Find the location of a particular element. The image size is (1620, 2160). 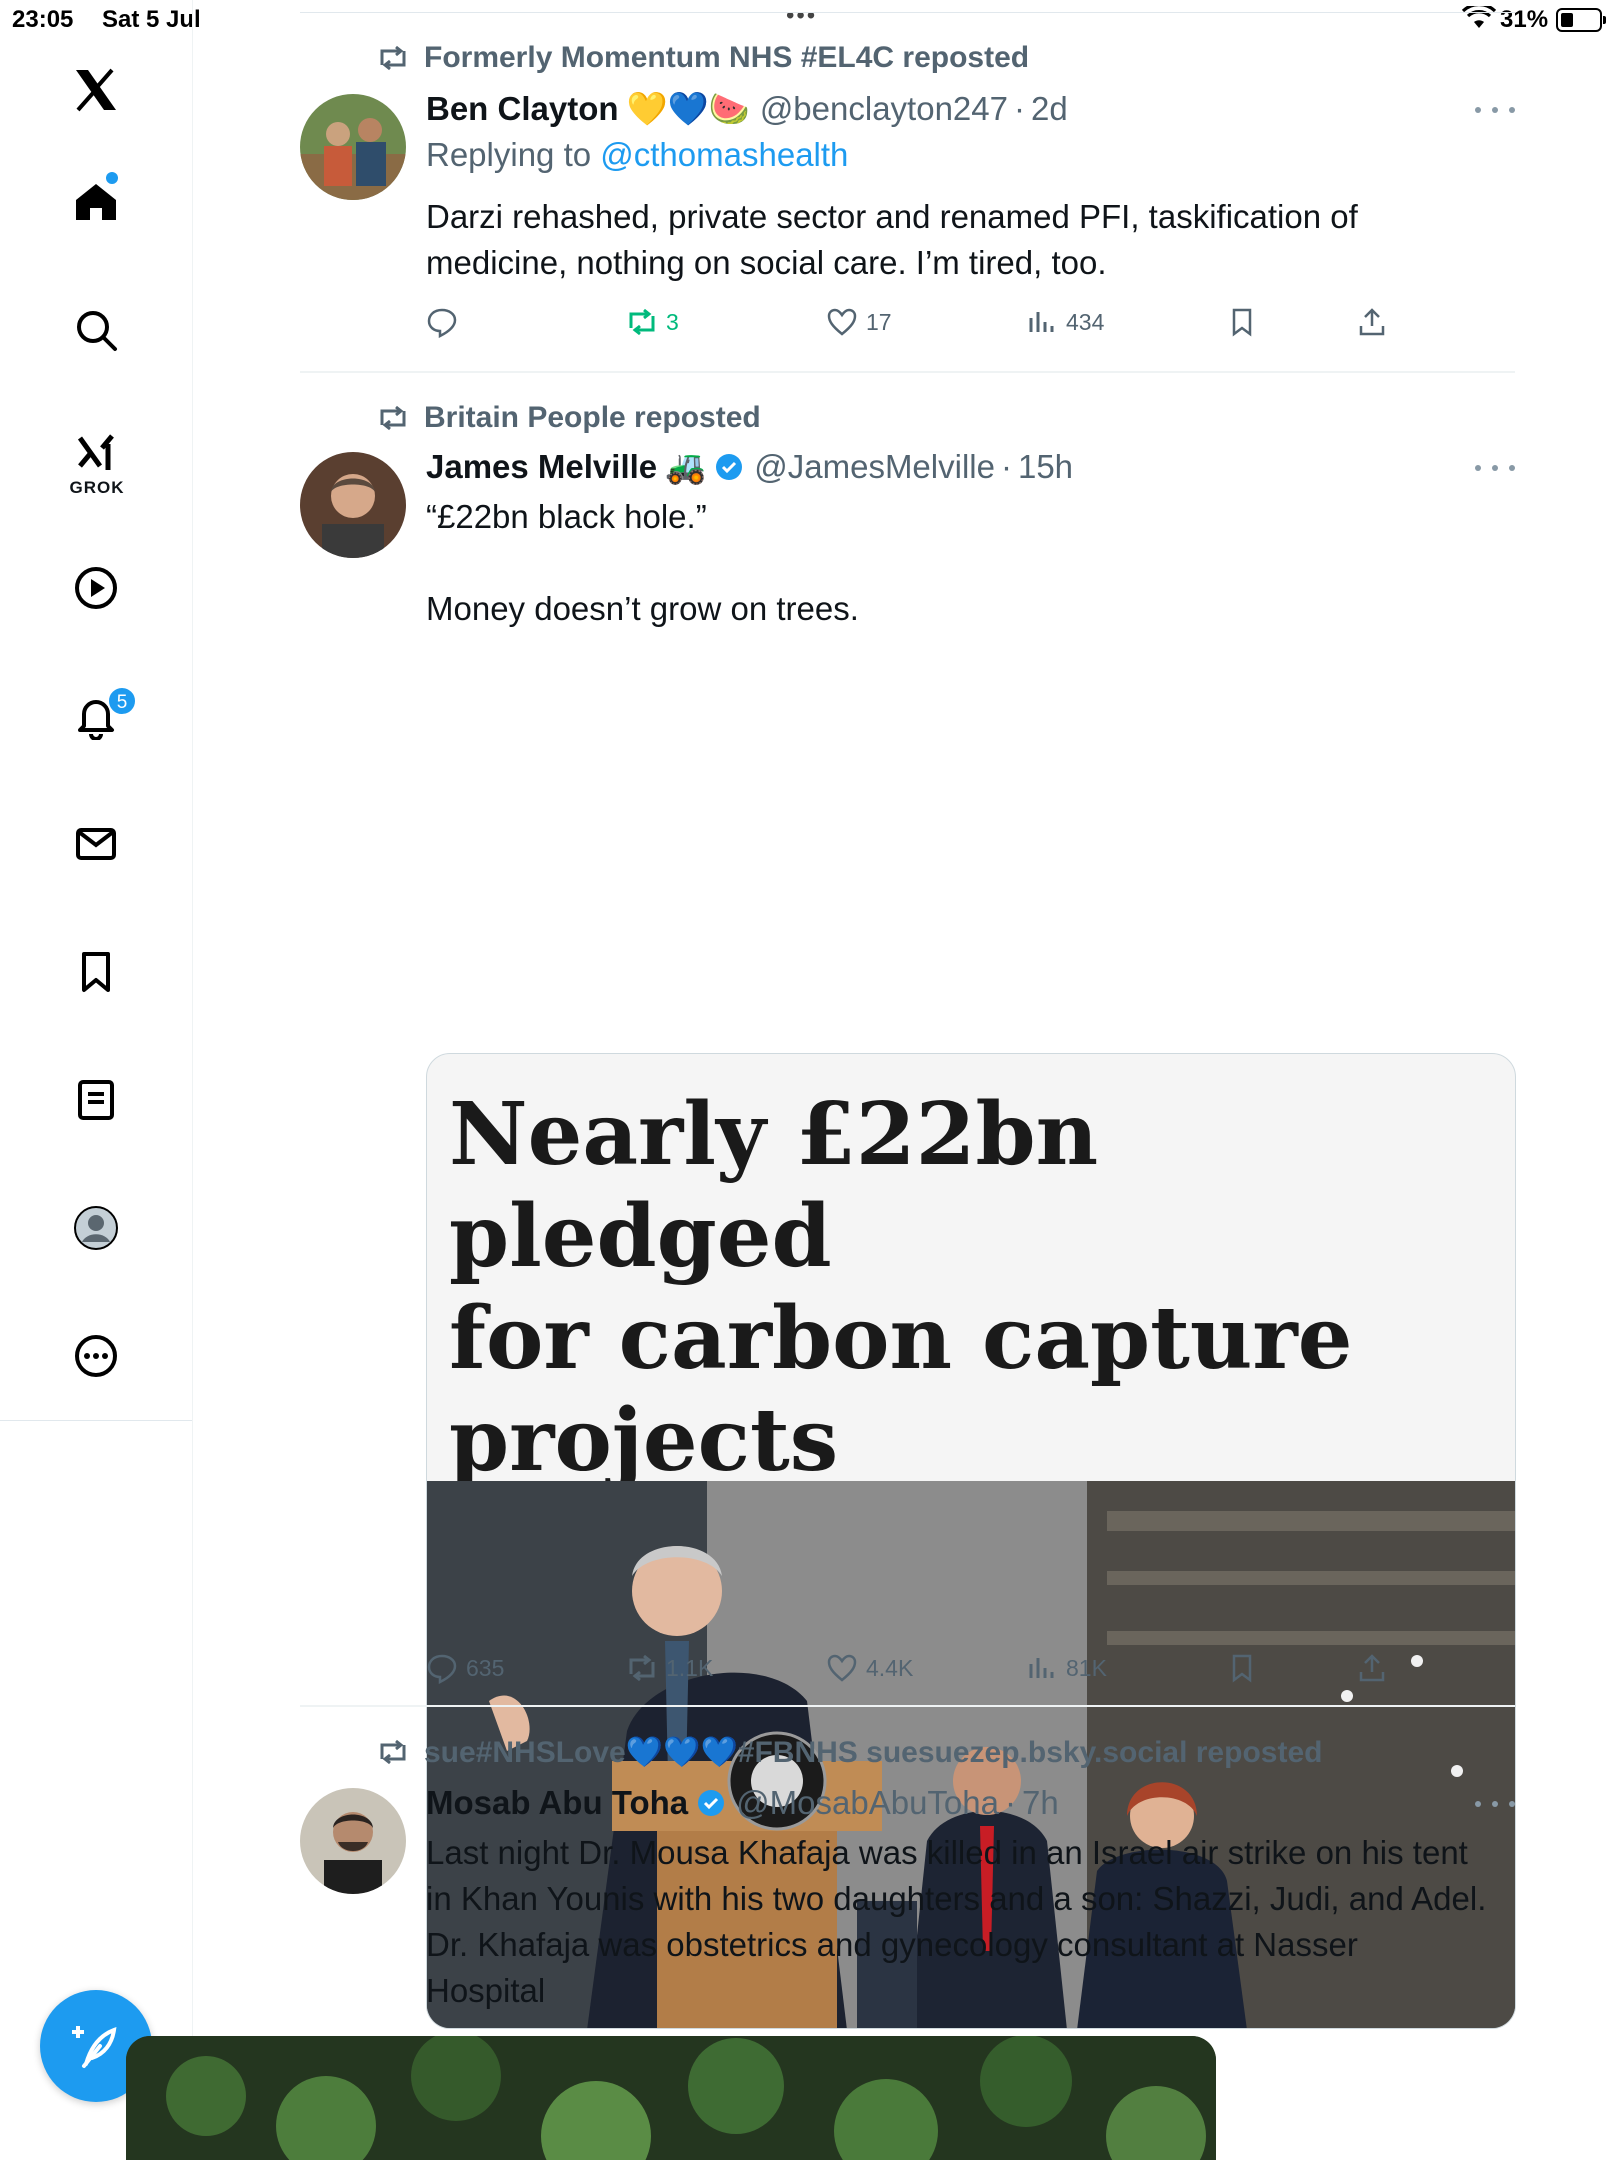

multitask-dots-icon: ••• is located at coordinates (801, 16).